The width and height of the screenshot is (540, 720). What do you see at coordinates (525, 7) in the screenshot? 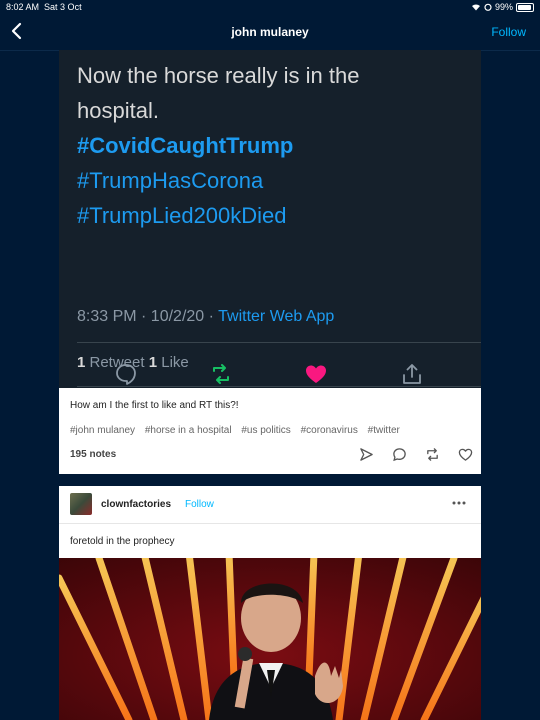
I see `battery-icon` at bounding box center [525, 7].